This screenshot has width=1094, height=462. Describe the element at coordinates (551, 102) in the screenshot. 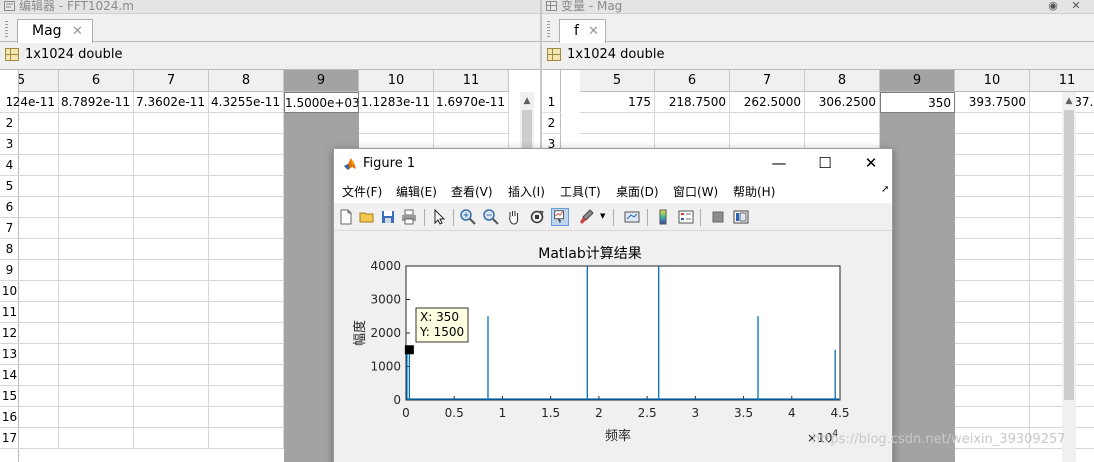

I see `row-number: 1` at that location.